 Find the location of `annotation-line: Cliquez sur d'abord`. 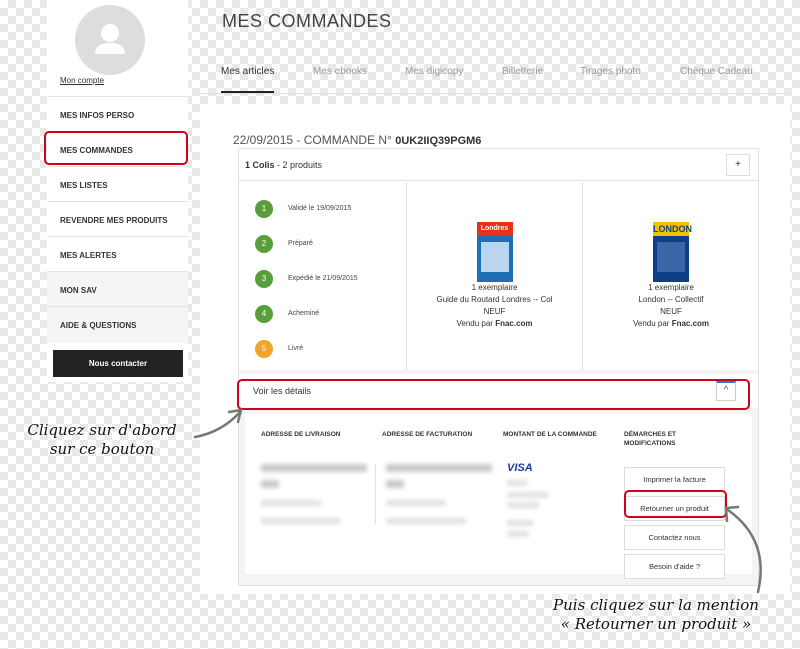

annotation-line: Cliquez sur d'abord is located at coordinates (102, 430).